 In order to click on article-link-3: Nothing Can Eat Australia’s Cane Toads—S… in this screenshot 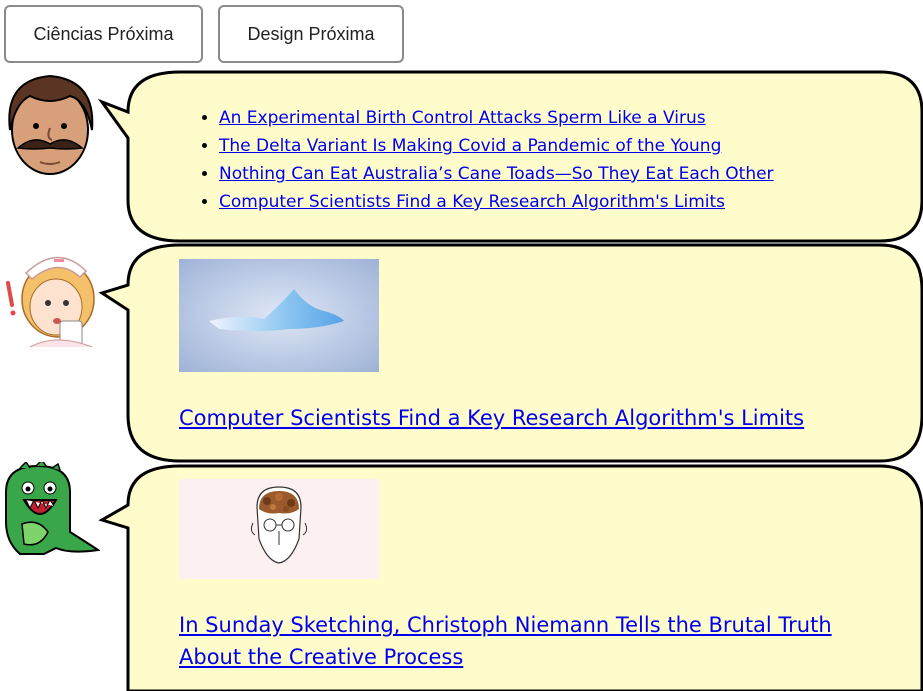, I will do `click(496, 174)`.